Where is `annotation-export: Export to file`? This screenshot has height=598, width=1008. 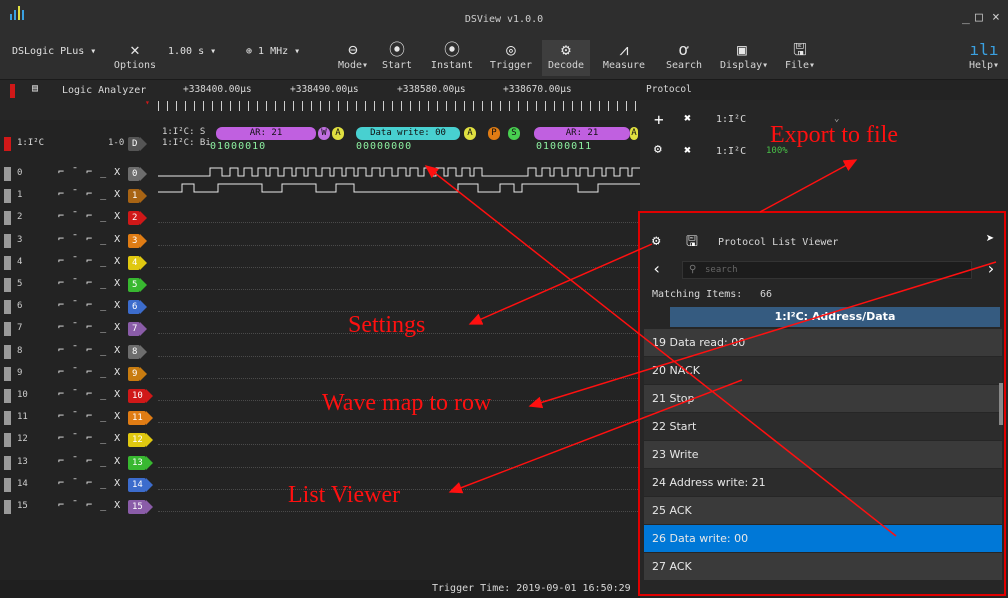 annotation-export: Export to file is located at coordinates (834, 135).